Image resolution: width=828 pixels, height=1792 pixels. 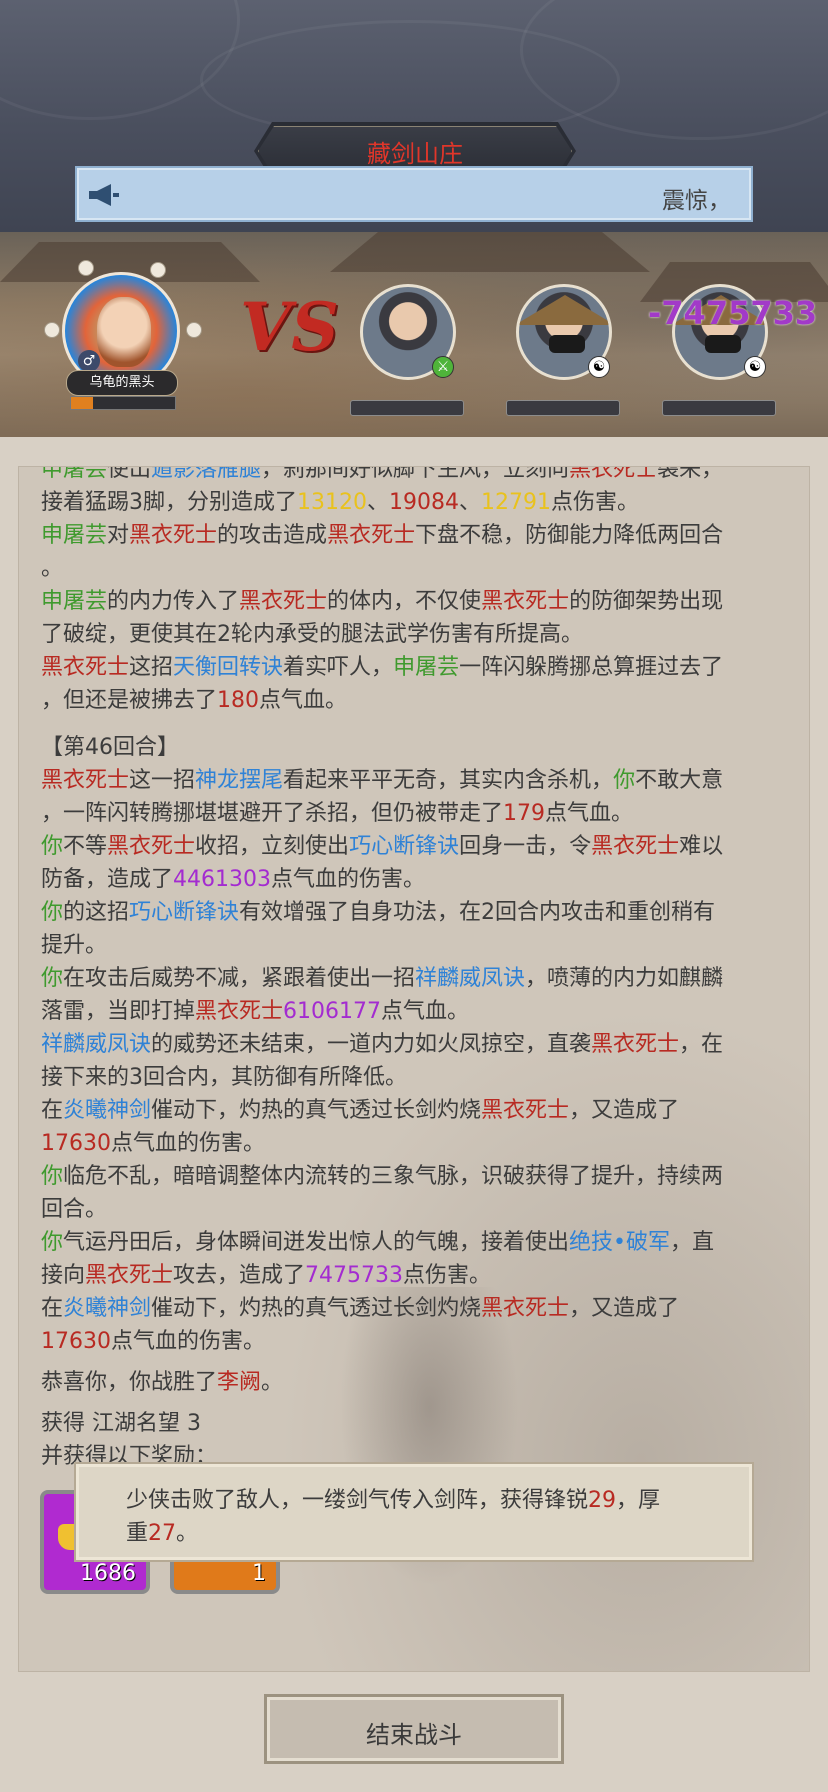 I want to click on reward-quantity: 1686, so click(x=108, y=1573).